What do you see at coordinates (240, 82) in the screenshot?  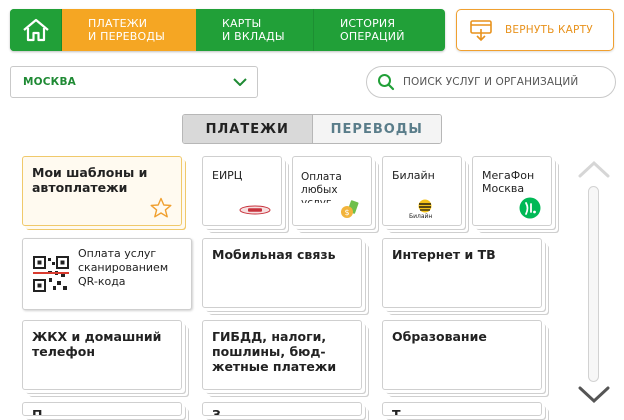 I see `chevron-down-icon` at bounding box center [240, 82].